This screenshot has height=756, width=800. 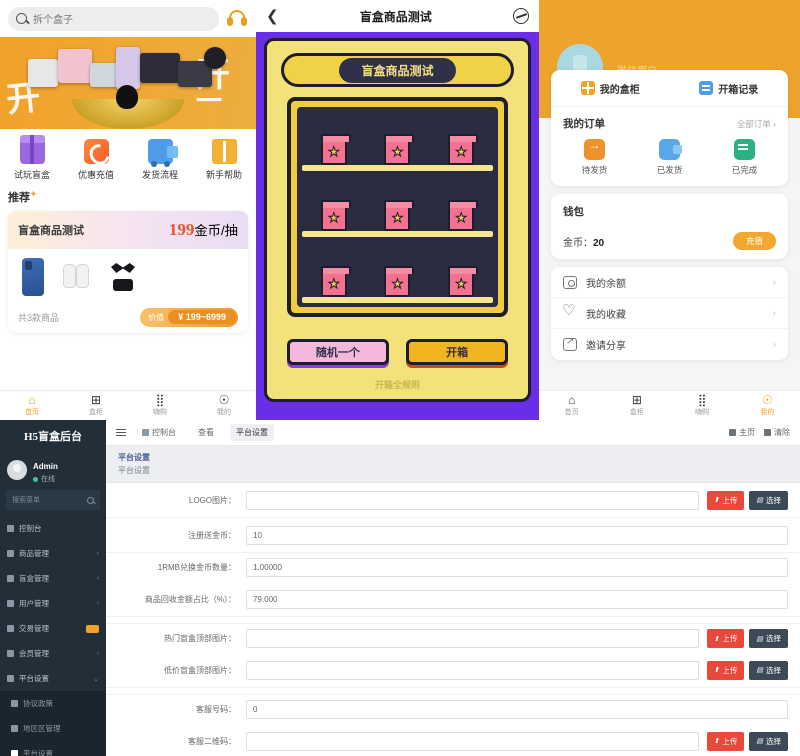 What do you see at coordinates (190, 599) in the screenshot?
I see `field-label: 商品回收金额占比（%）：` at bounding box center [190, 599].